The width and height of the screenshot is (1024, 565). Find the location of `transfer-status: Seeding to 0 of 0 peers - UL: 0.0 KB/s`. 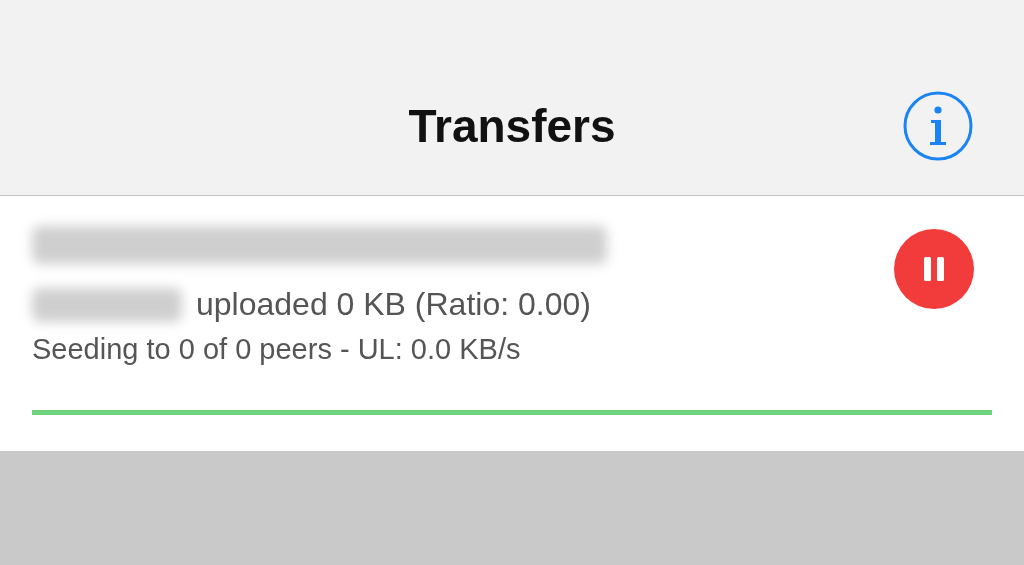

transfer-status: Seeding to 0 of 0 peers - UL: 0.0 KB/s is located at coordinates (277, 349).